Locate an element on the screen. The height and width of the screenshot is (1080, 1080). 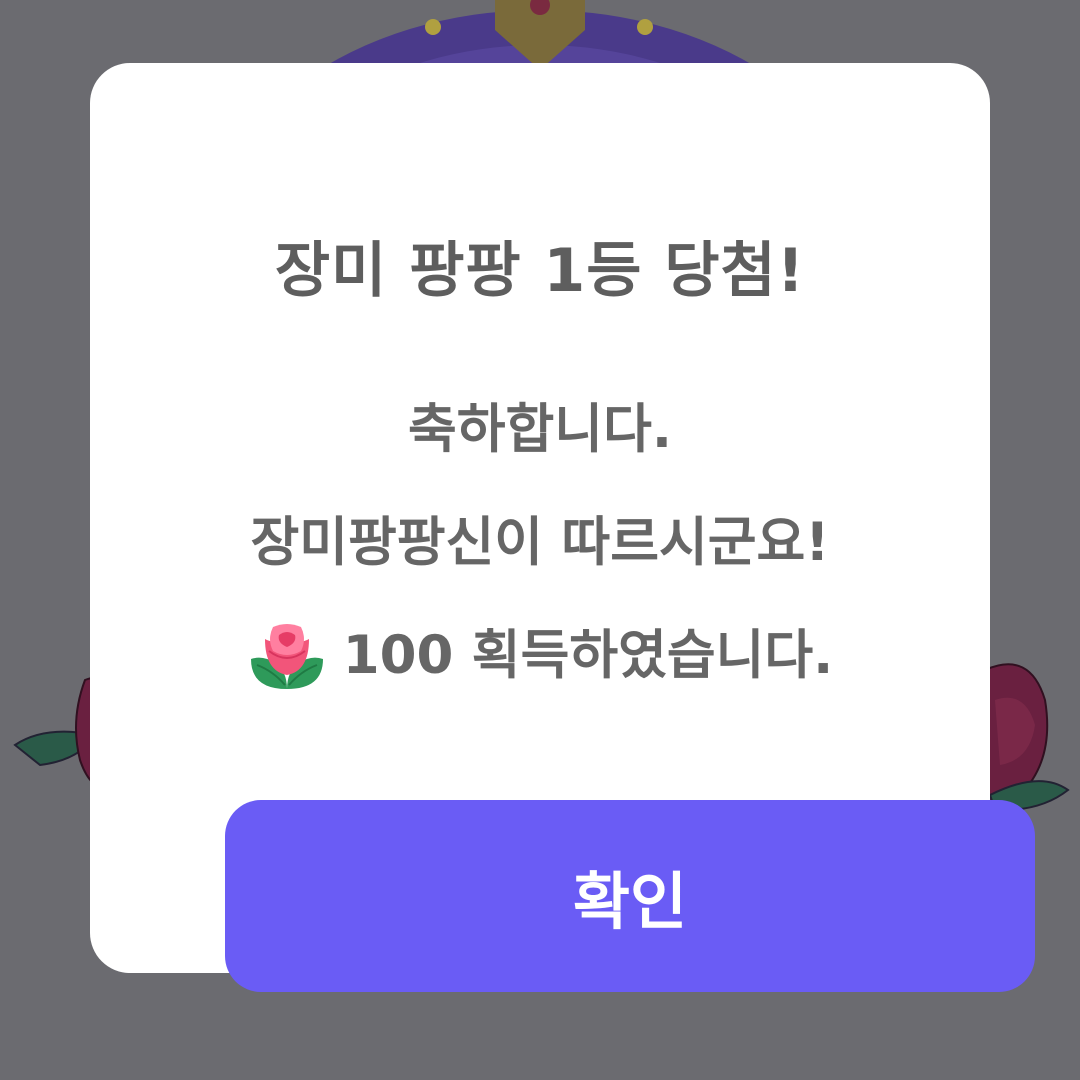
rose-icon is located at coordinates (286, 656).